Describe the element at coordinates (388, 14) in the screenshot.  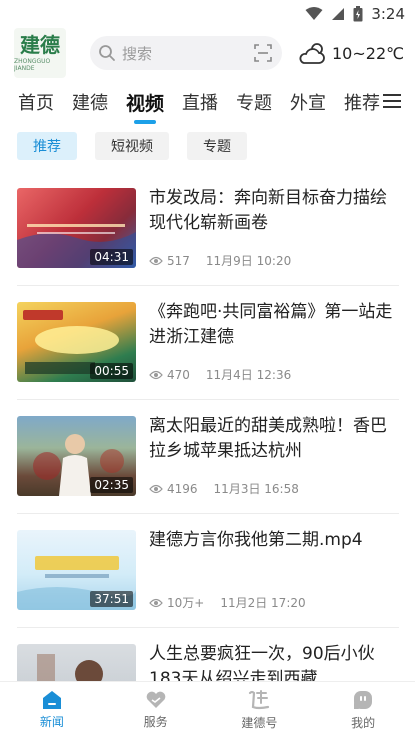
I see `status-time: 3:24` at that location.